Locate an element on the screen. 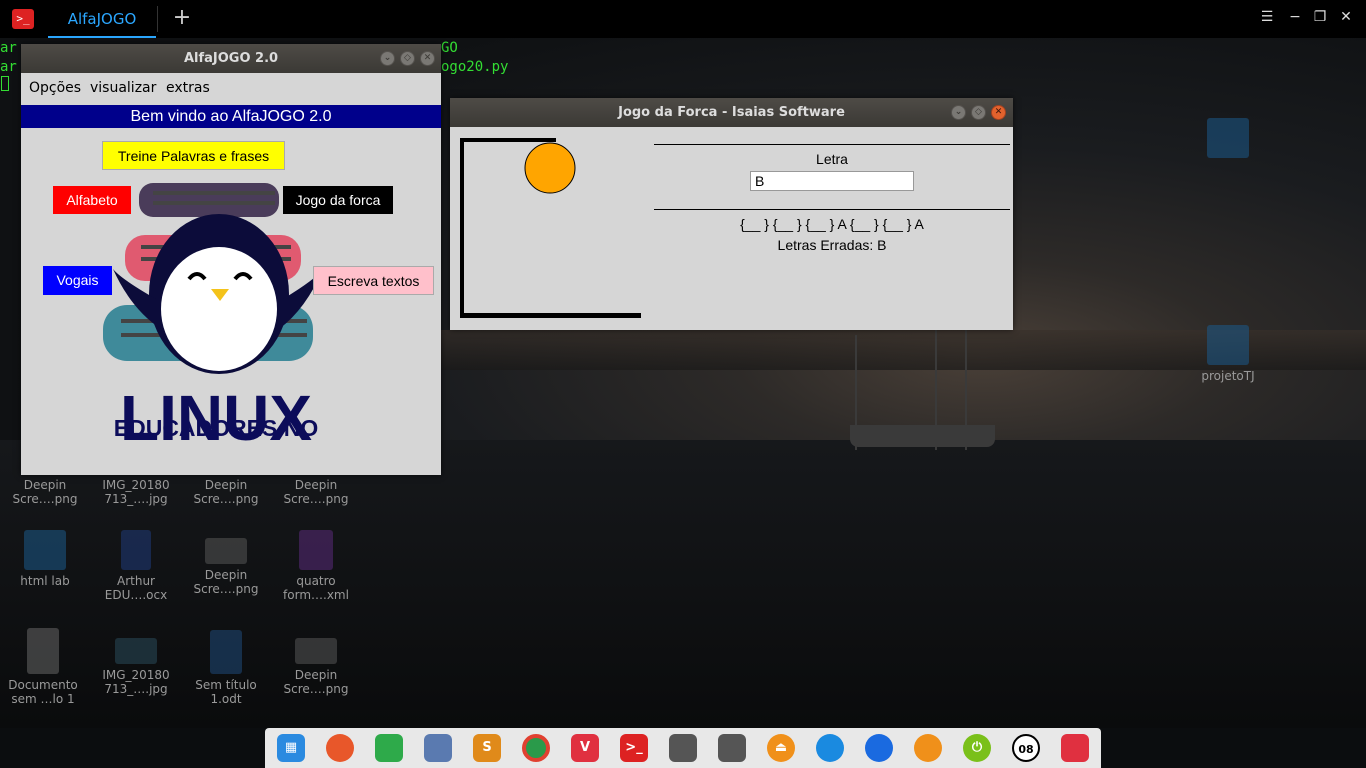 Image resolution: width=1366 pixels, height=768 pixels. letra-label: Letra is located at coordinates (832, 159).